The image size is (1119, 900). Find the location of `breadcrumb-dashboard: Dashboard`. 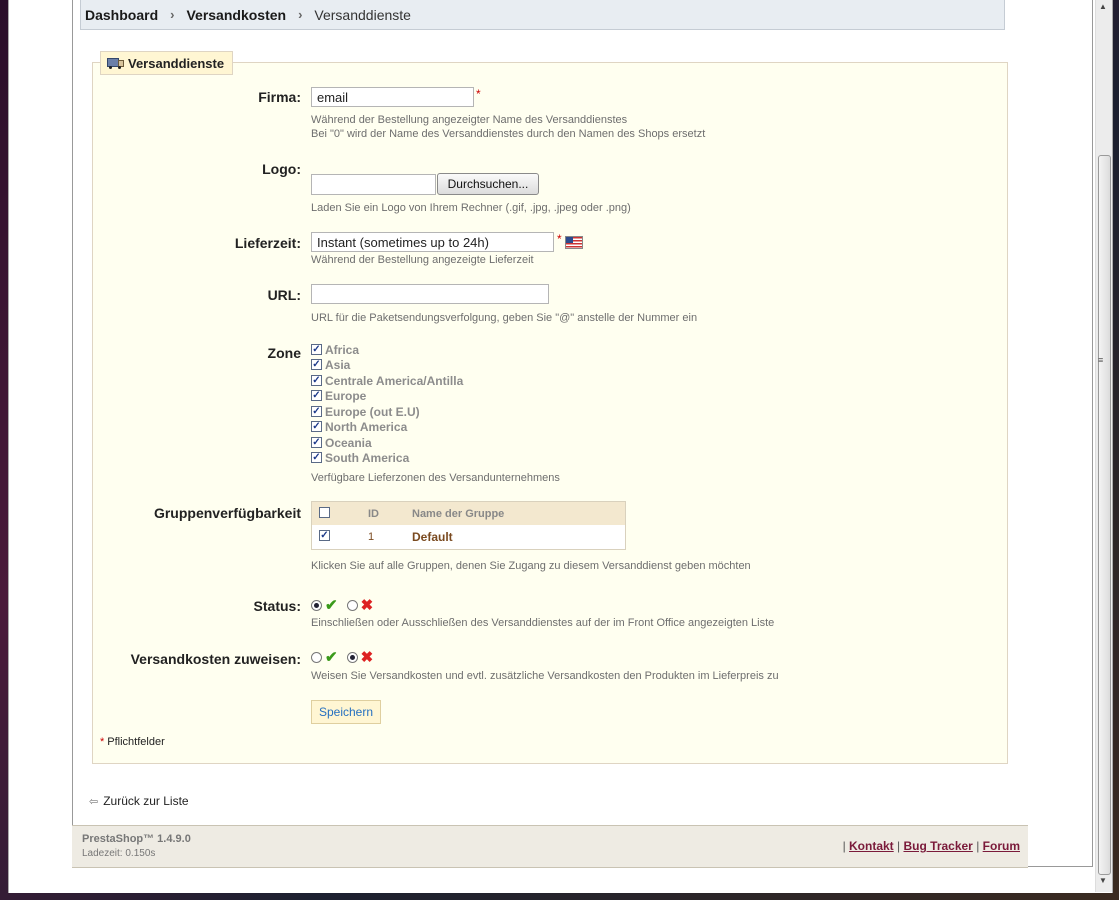

breadcrumb-dashboard: Dashboard is located at coordinates (121, 15).